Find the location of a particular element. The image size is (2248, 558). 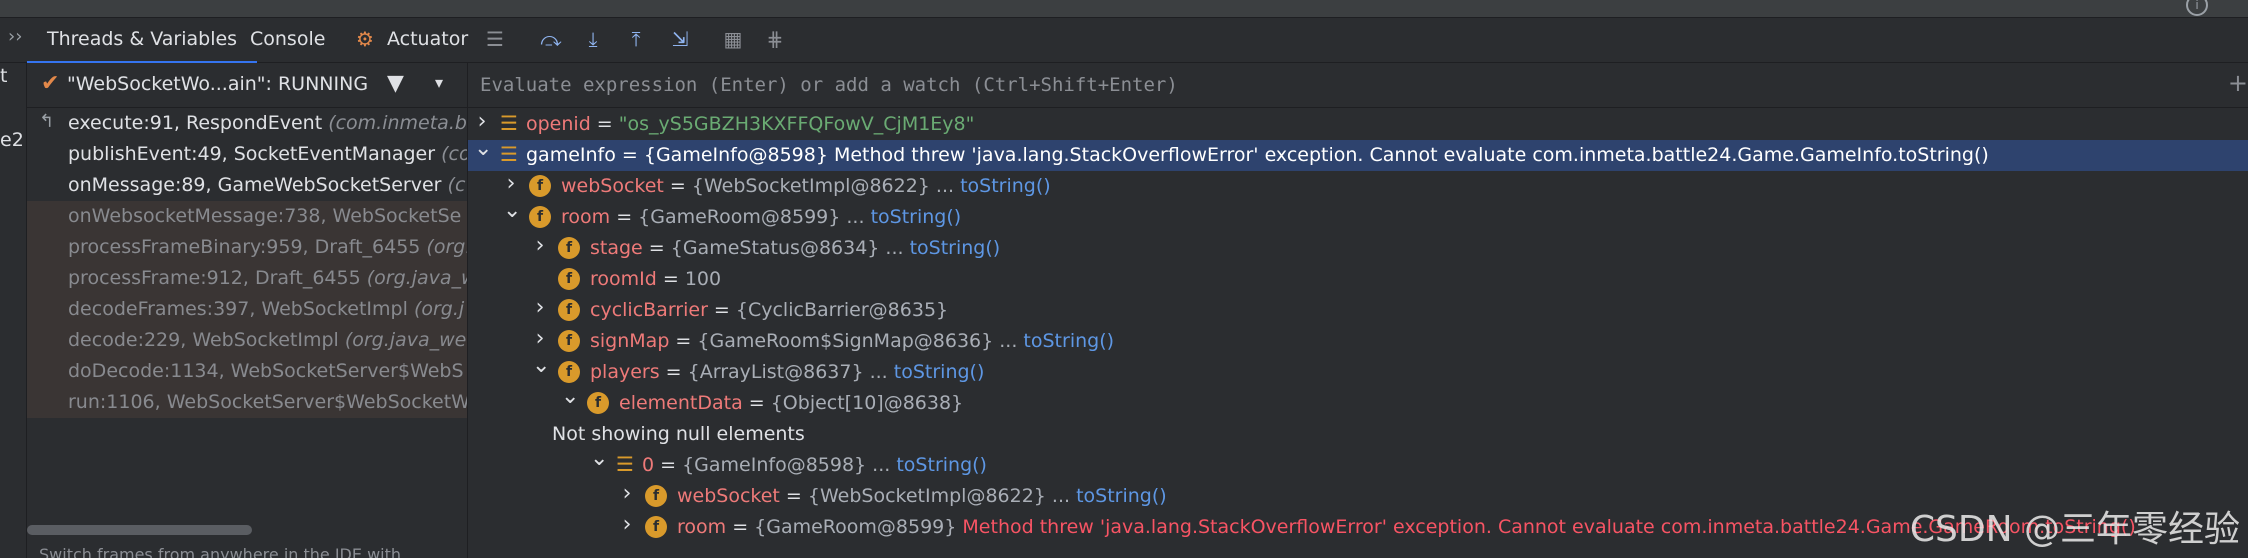

stack-frame: onWebsocketMessage:738, WebSocketSe is located at coordinates (247, 216).